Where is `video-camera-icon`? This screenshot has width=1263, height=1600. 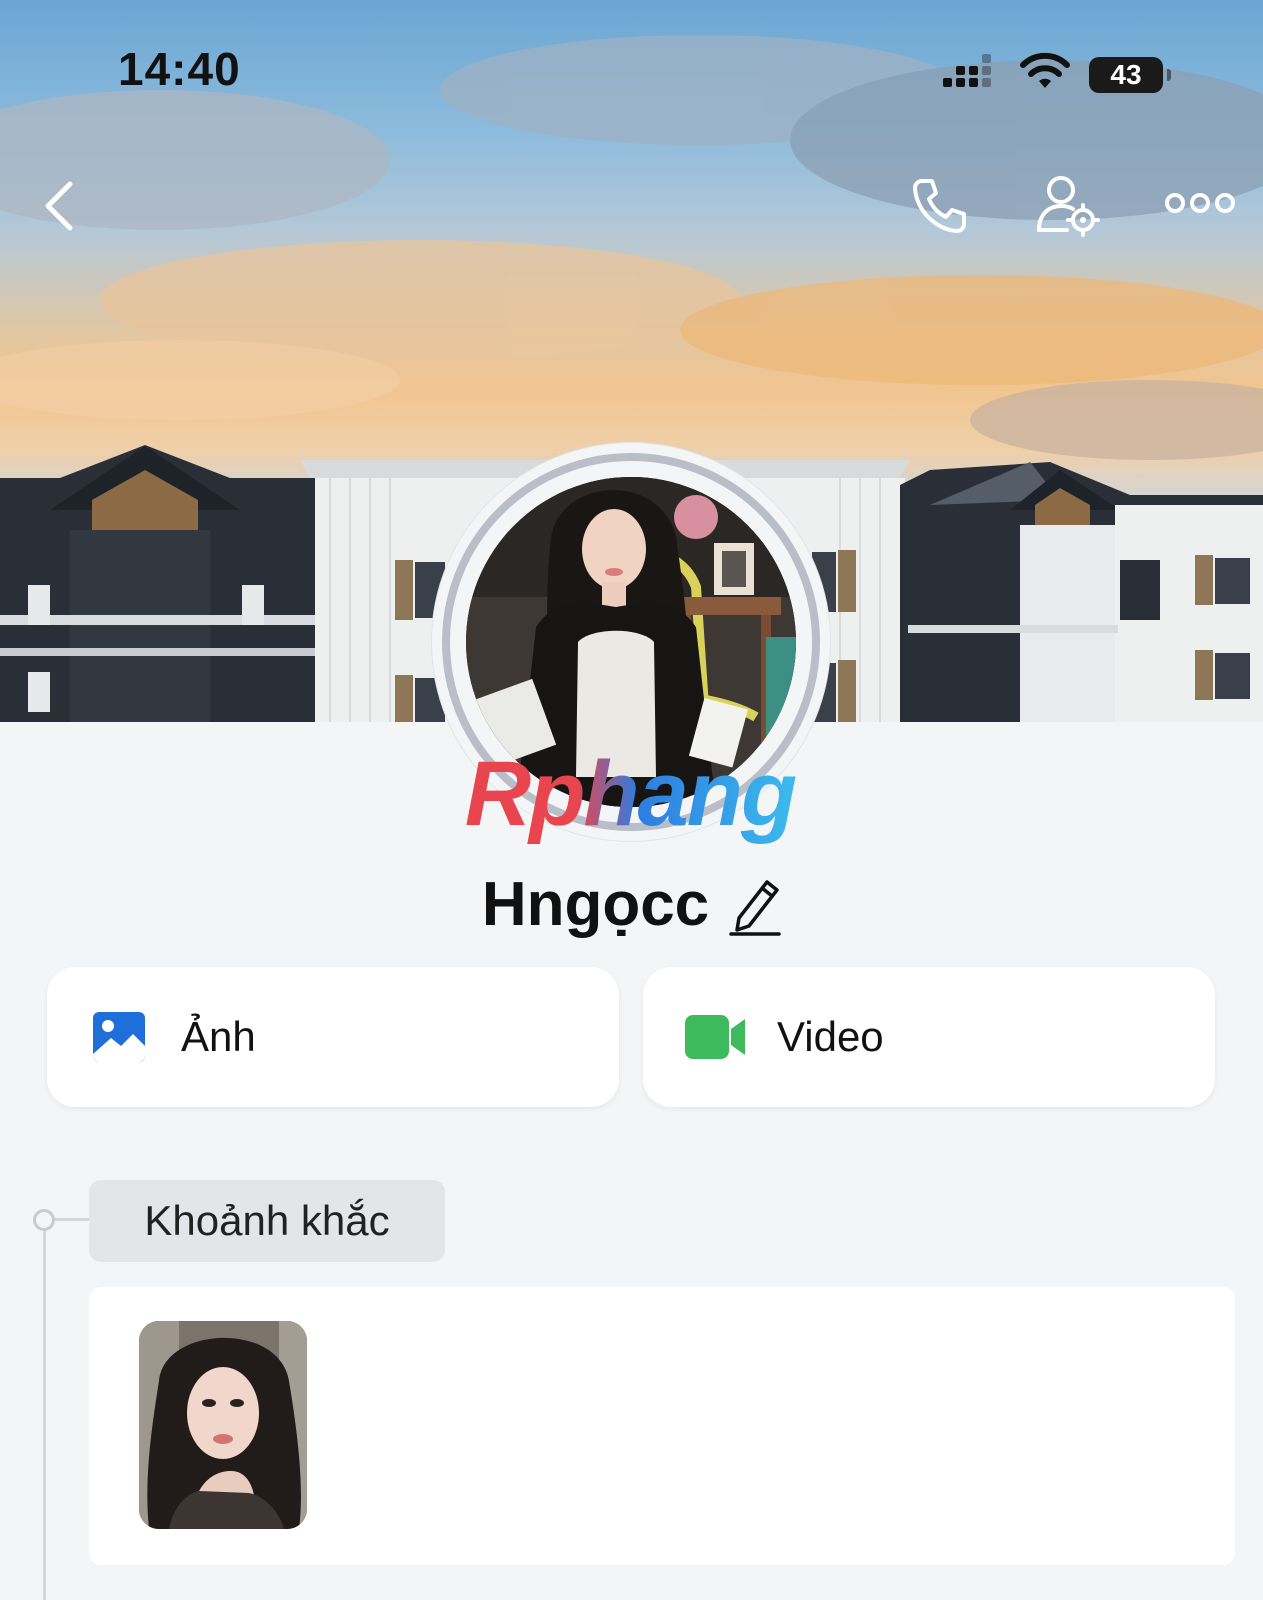 video-camera-icon is located at coordinates (716, 1037).